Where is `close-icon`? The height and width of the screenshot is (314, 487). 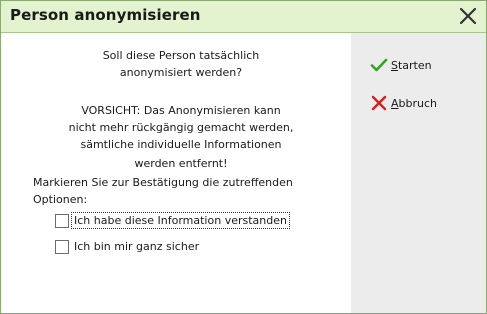
close-icon is located at coordinates (468, 16).